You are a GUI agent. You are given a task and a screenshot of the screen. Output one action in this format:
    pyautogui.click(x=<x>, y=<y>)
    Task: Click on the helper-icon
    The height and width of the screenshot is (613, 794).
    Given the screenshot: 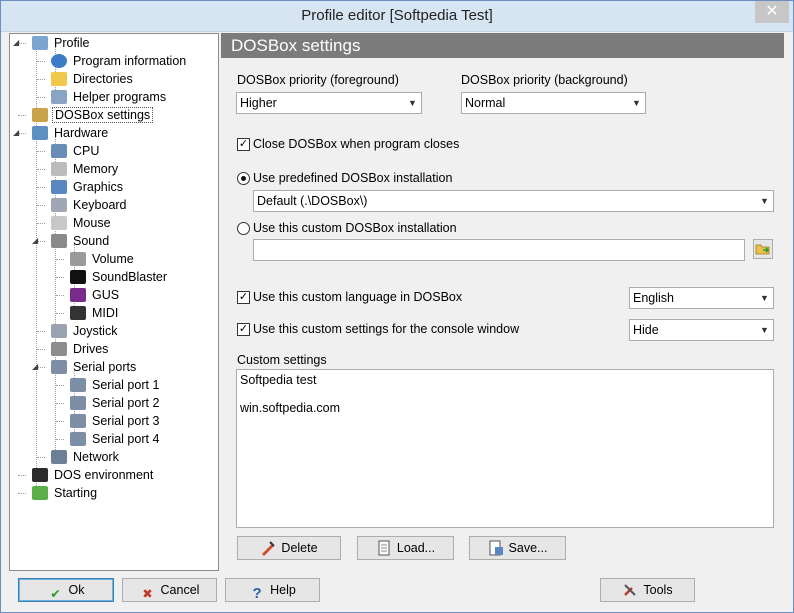 What is the action you would take?
    pyautogui.click(x=59, y=97)
    